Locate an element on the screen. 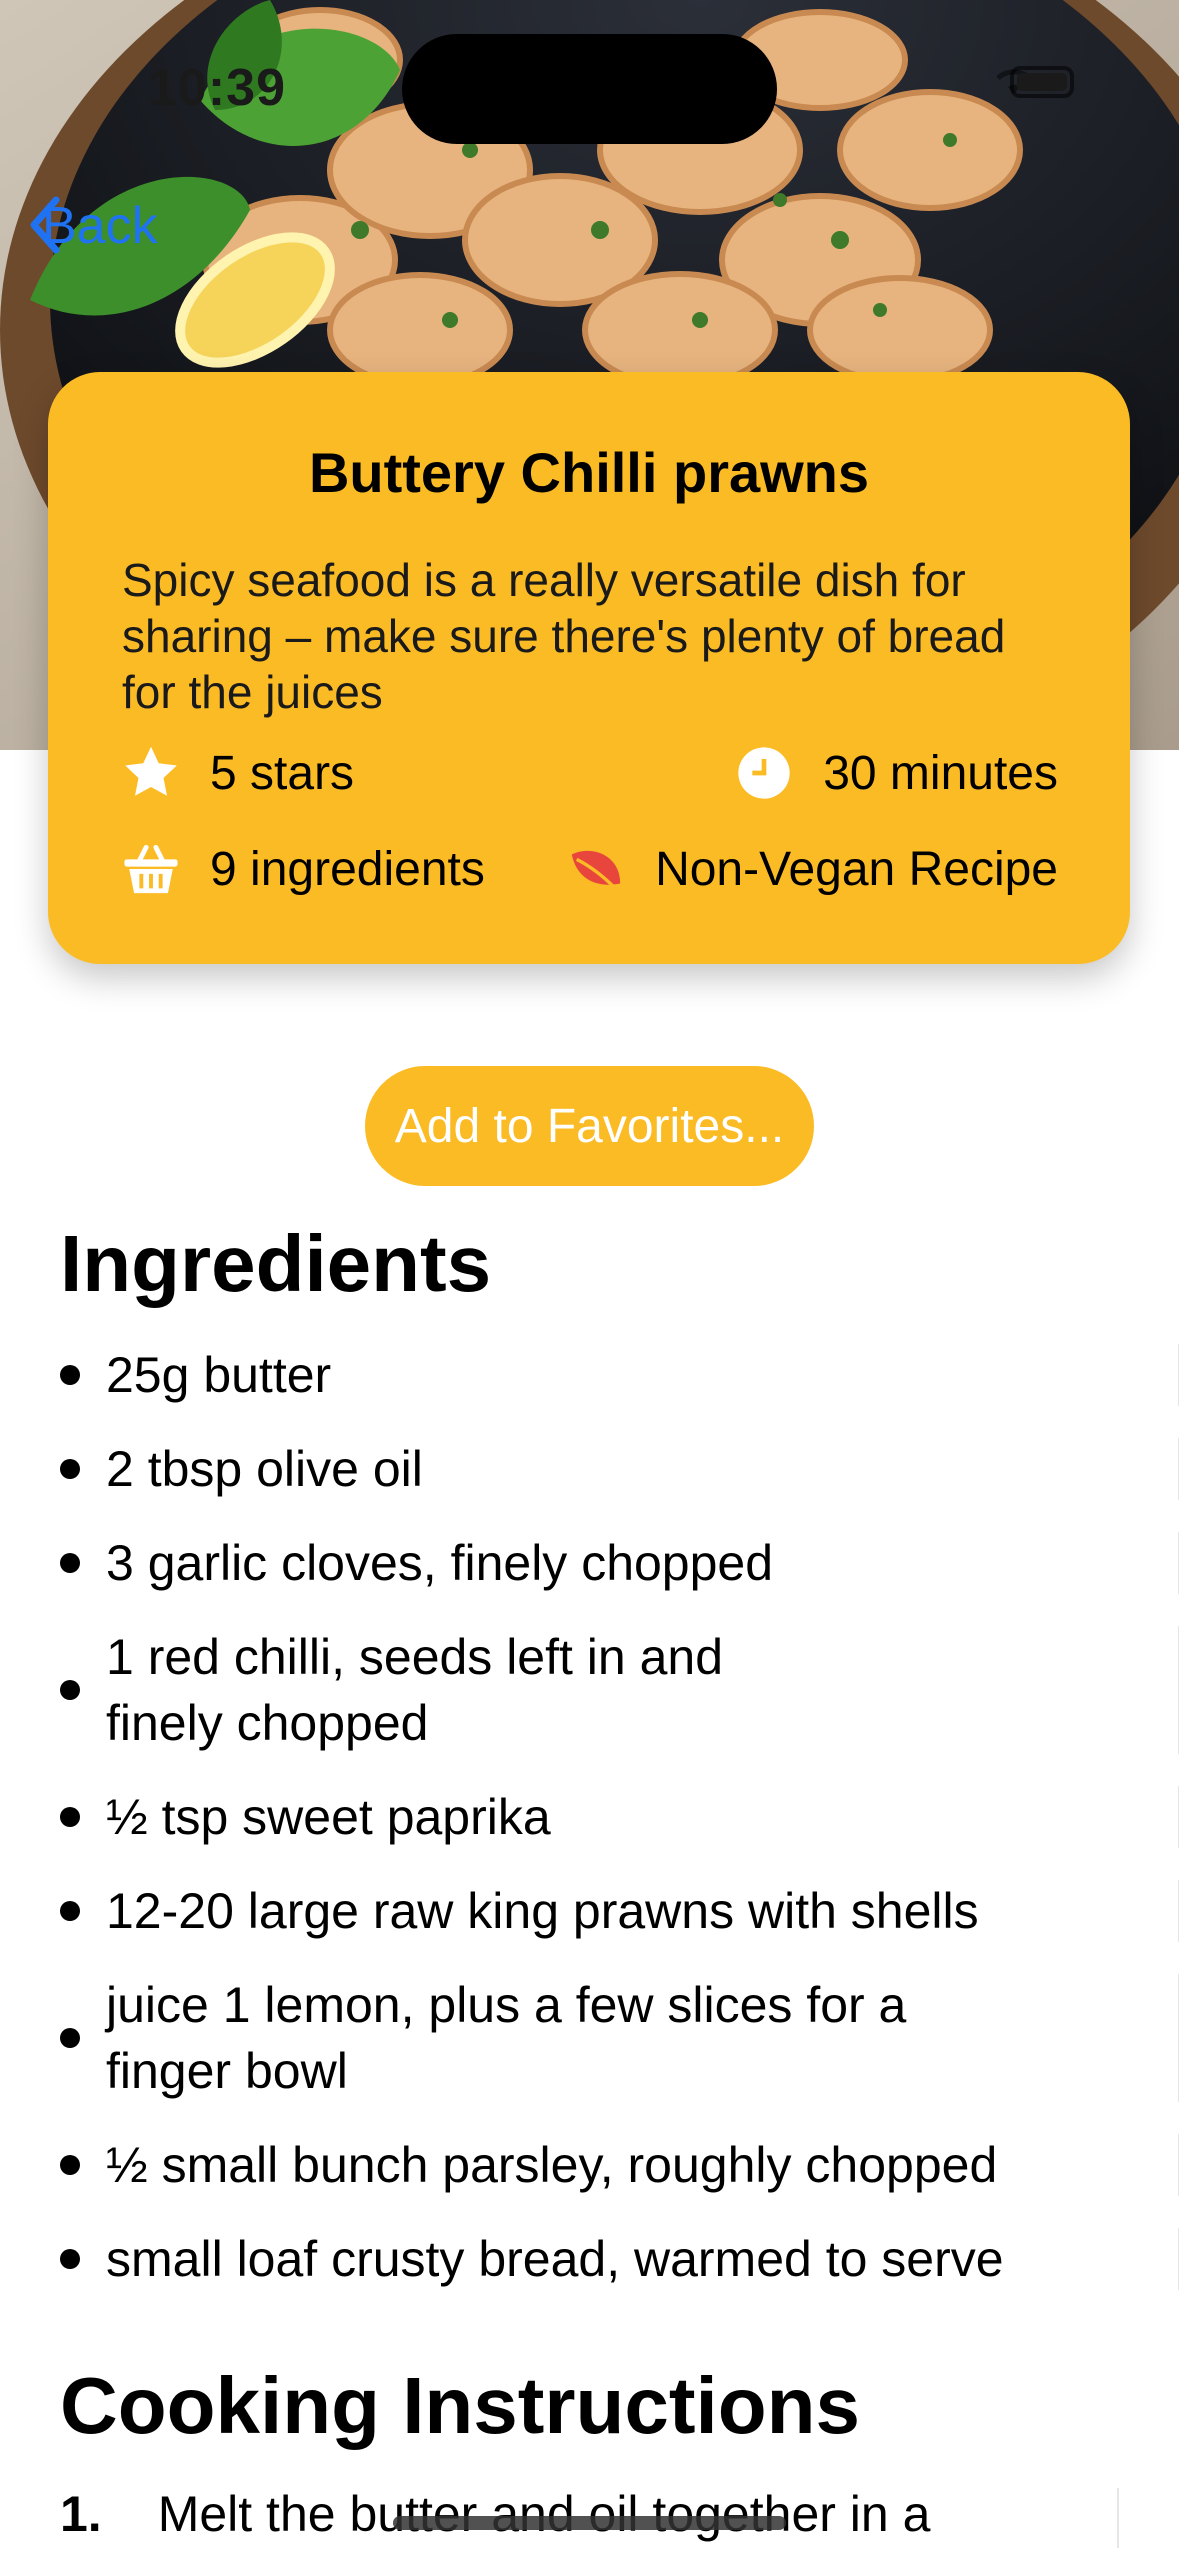  clock-icon is located at coordinates (764, 773).